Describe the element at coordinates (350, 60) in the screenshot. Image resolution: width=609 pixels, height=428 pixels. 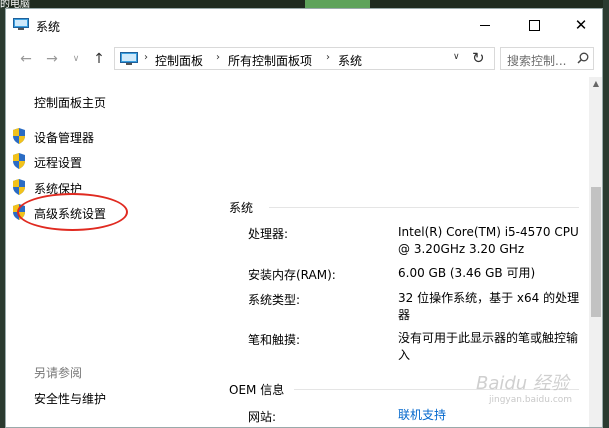
I see `breadcrumb-system: 系统` at that location.